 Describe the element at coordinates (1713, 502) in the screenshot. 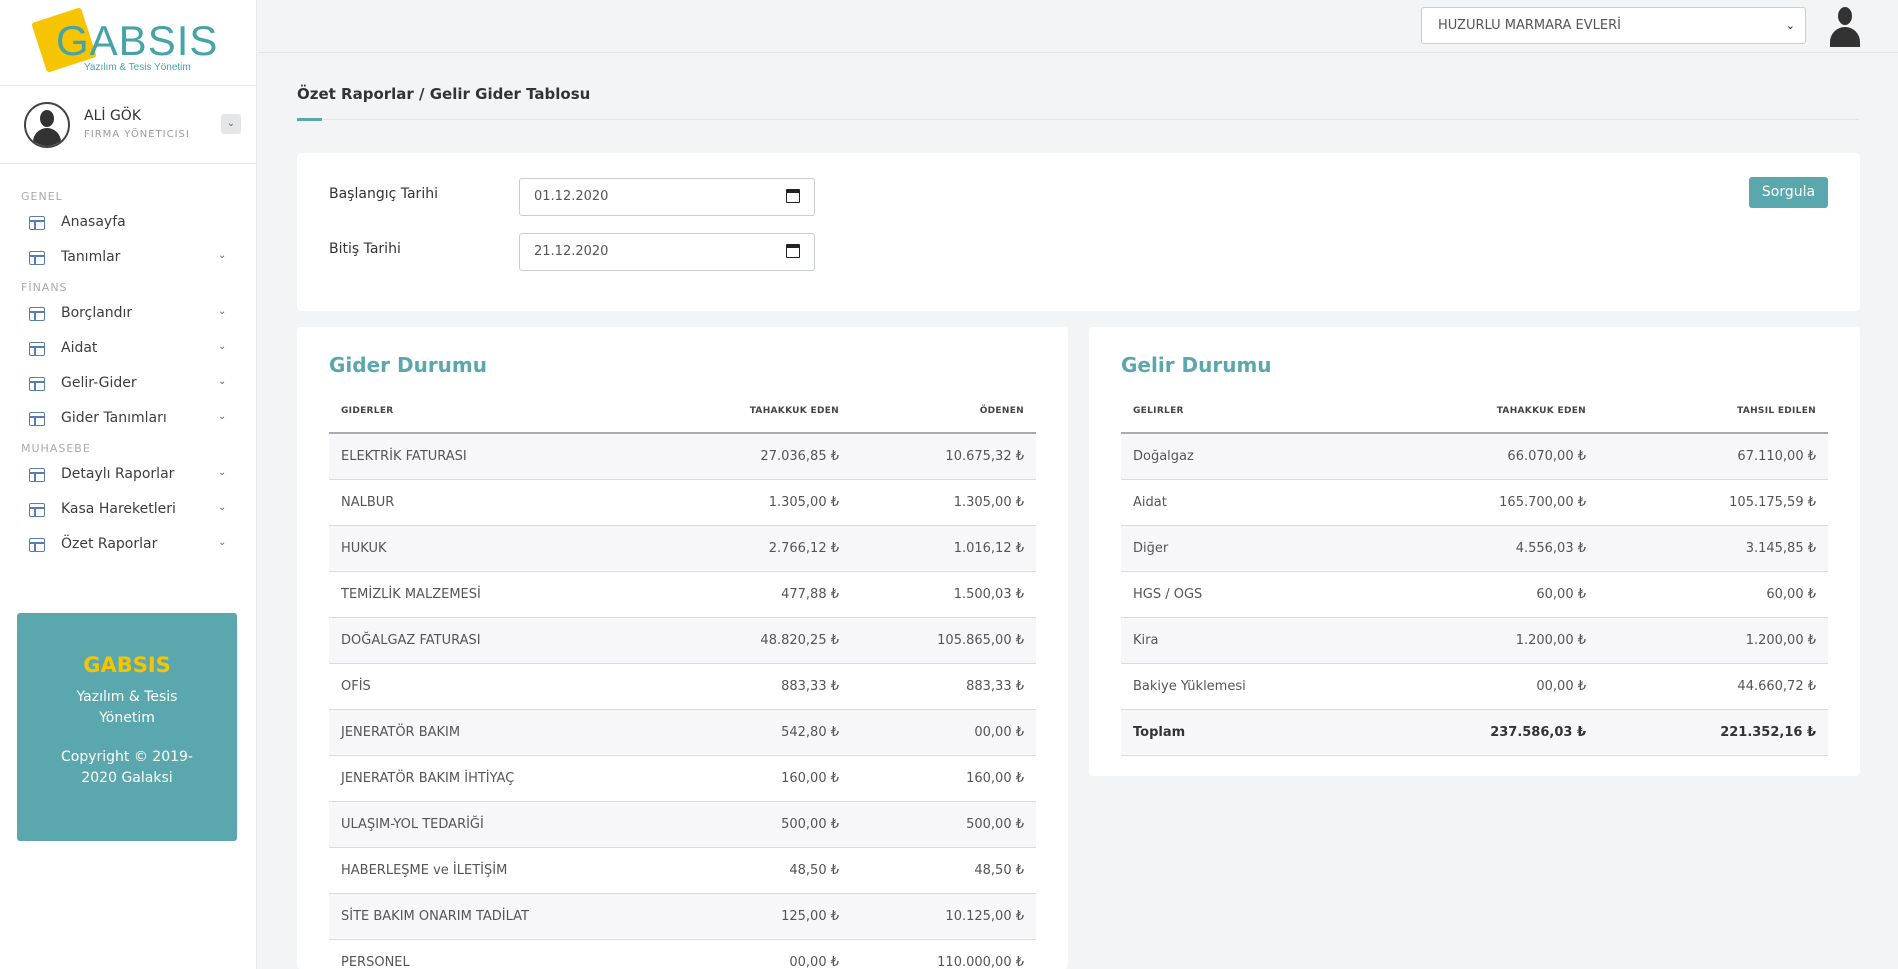

I see `collected-amount: 105.175,59 ₺` at that location.